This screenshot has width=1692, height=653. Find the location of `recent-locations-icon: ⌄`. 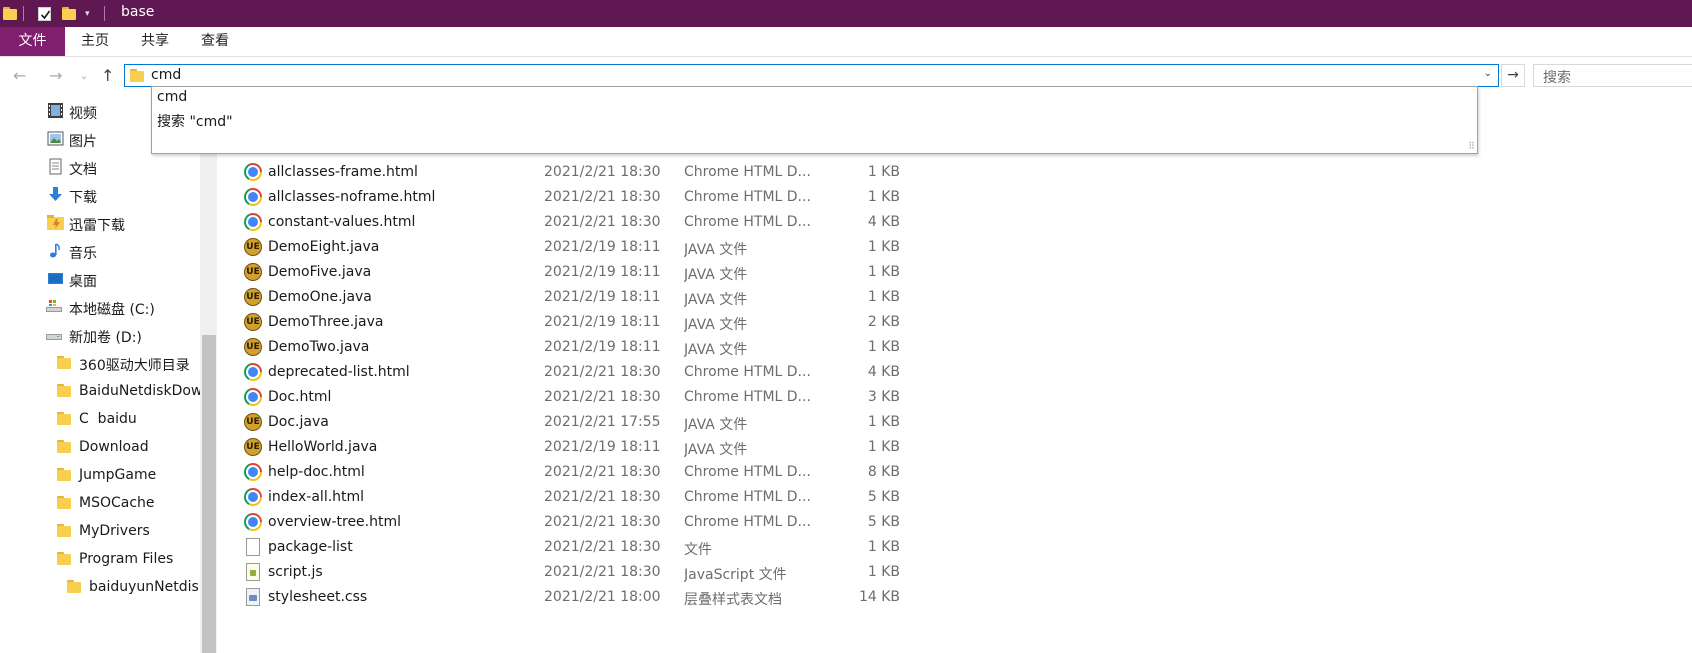

recent-locations-icon: ⌄ is located at coordinates (84, 76).